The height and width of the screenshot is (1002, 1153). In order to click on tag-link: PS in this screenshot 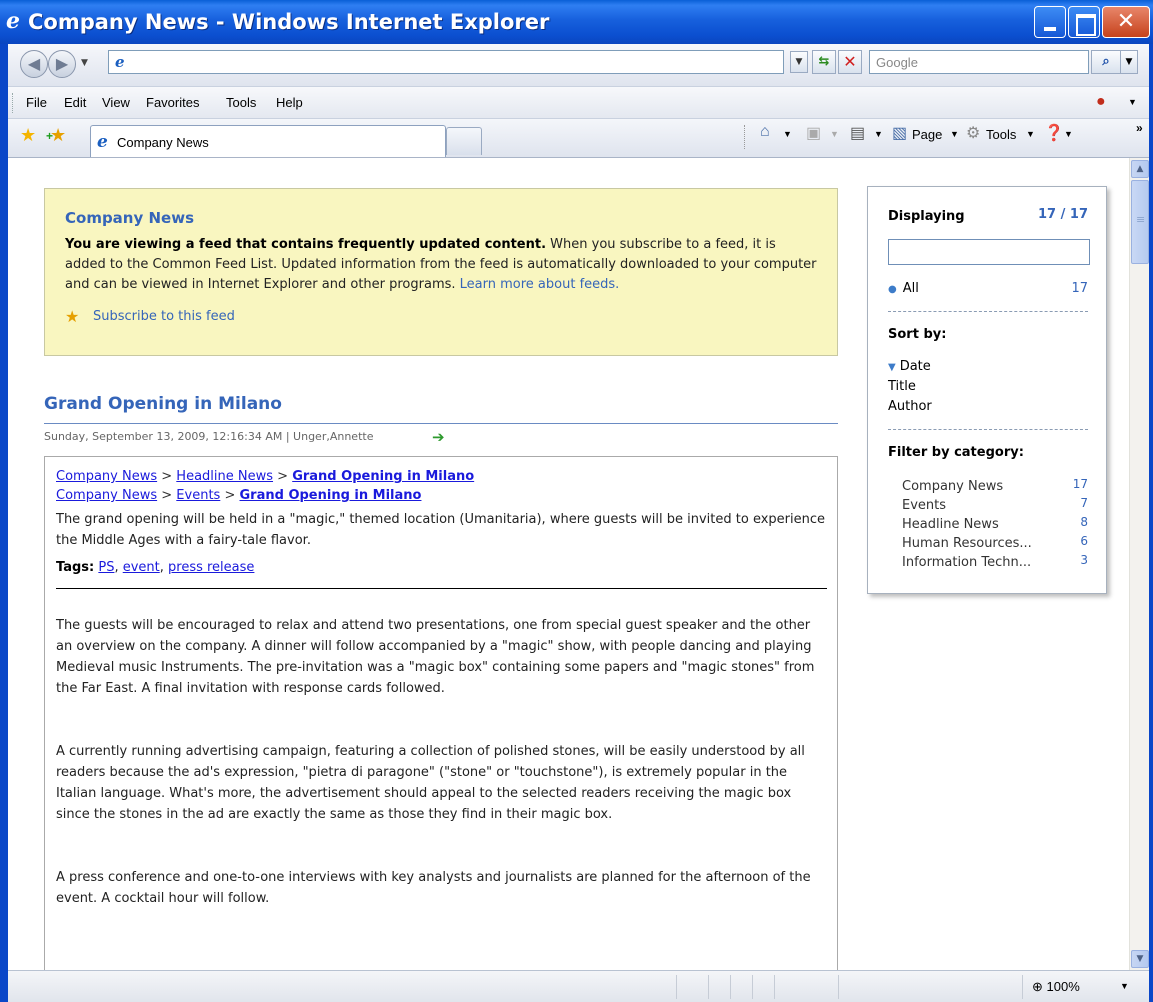, I will do `click(106, 567)`.